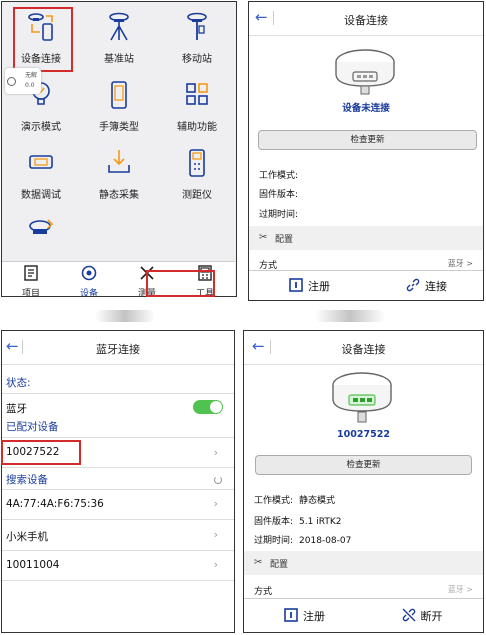  I want to click on grid-item-label: 数据调试, so click(41, 195).